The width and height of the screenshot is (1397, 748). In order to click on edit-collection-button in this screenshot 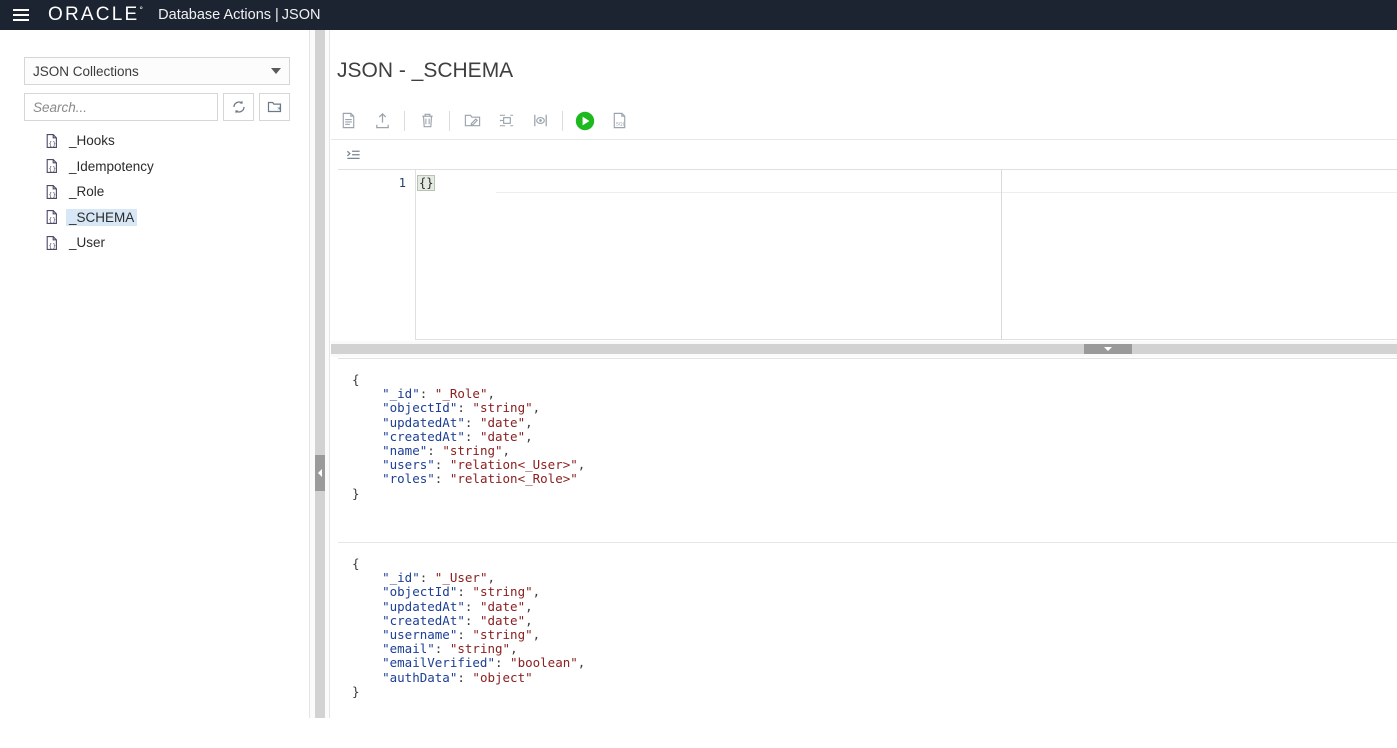, I will do `click(472, 121)`.